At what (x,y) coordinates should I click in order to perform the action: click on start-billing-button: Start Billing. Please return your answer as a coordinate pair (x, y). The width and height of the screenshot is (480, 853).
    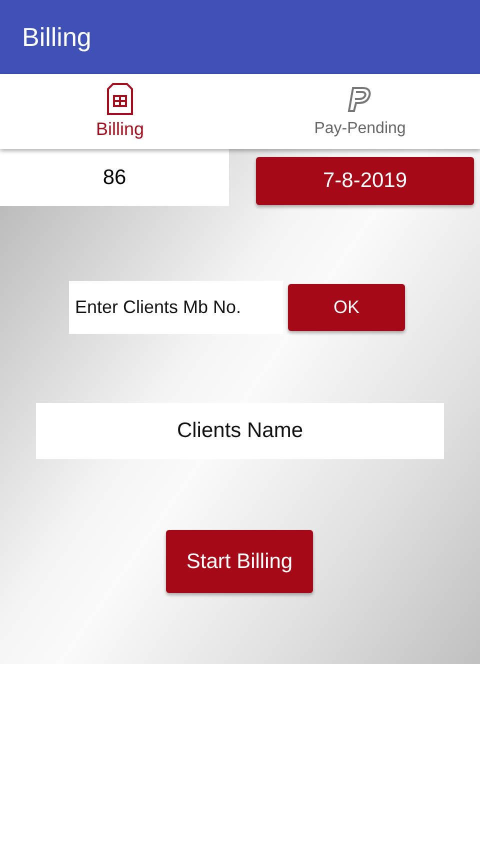
    Looking at the image, I should click on (239, 561).